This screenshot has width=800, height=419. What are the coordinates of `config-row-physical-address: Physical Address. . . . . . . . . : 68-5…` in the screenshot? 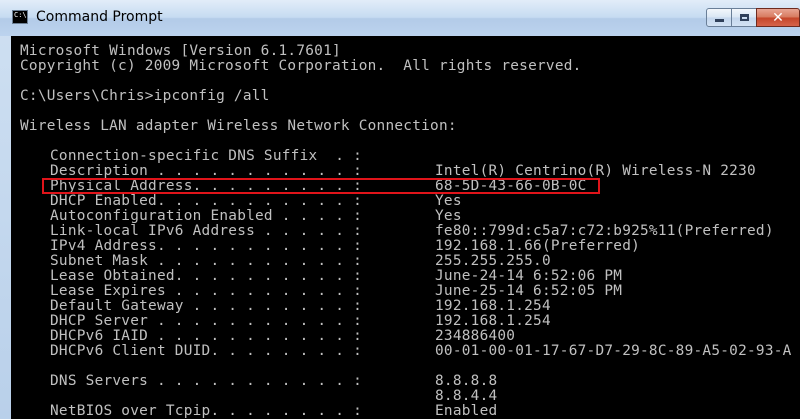 It's located at (318, 186).